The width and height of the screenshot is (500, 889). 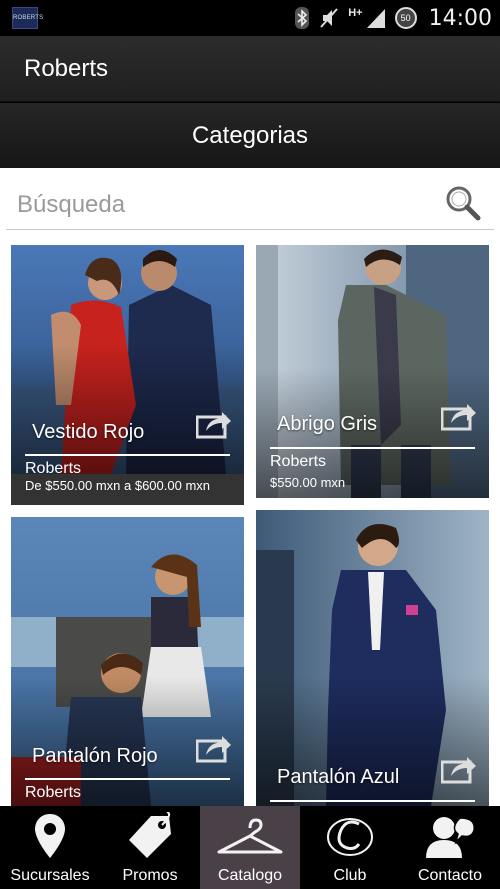 I want to click on nav-item-contacto: Contacto, so click(x=450, y=847).